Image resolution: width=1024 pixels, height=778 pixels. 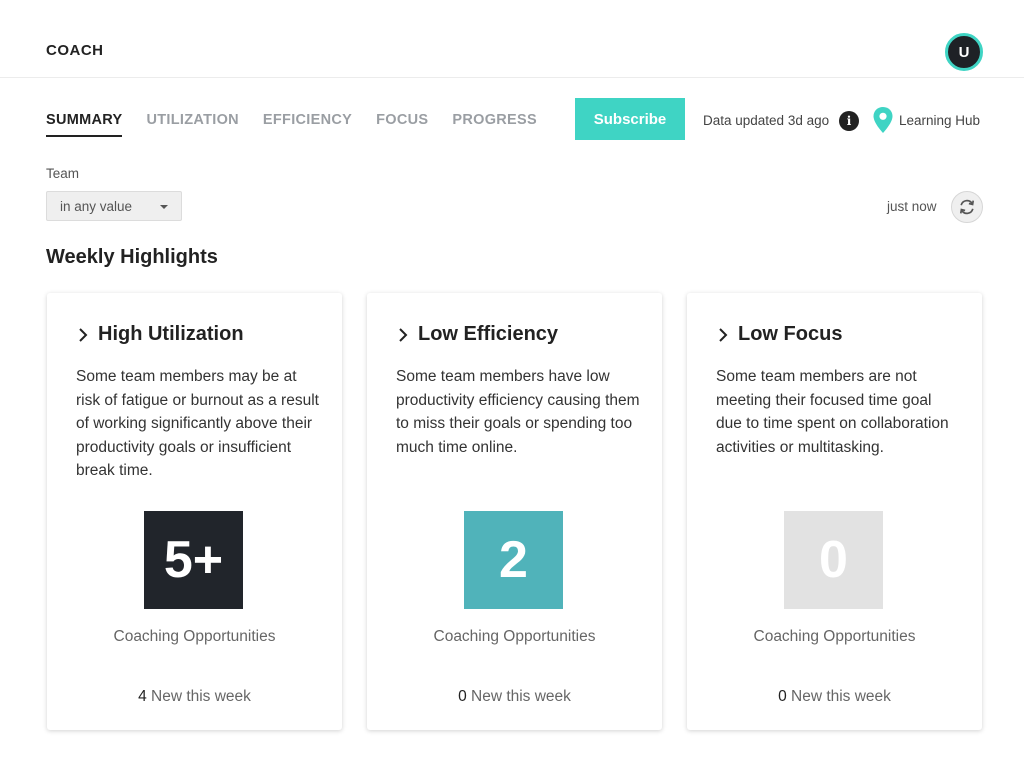 I want to click on tab-summary: SUMMARY, so click(x=84, y=124).